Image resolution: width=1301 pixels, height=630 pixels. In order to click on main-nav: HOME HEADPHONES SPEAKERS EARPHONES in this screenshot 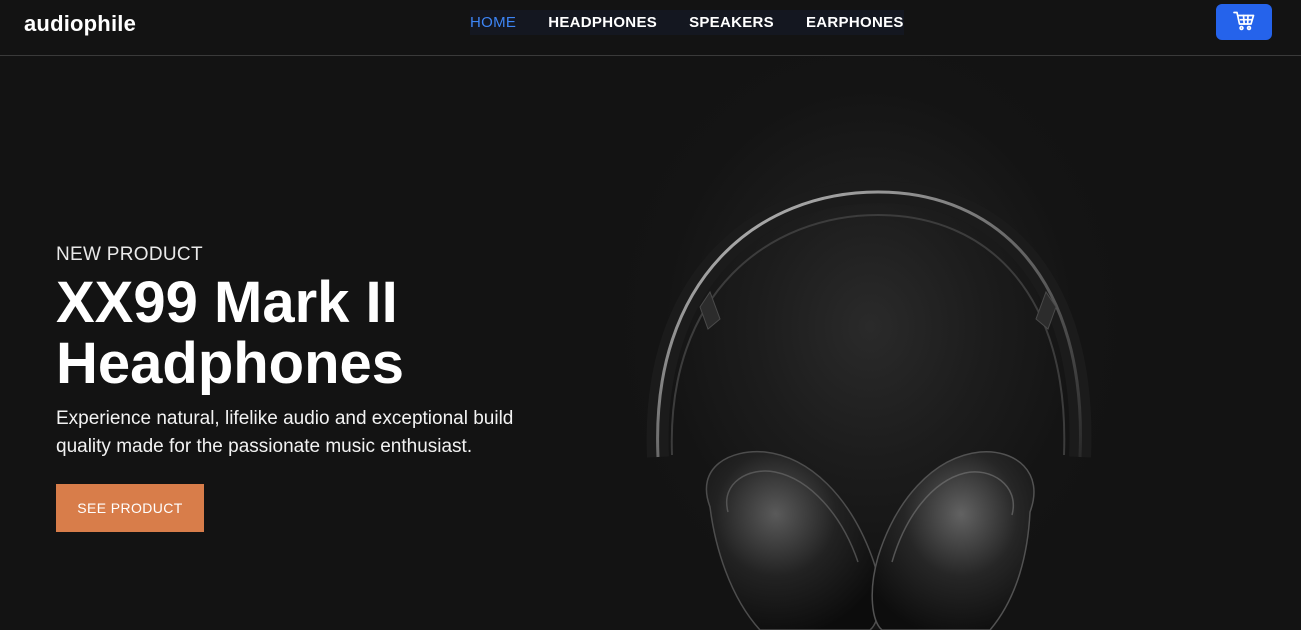, I will do `click(687, 22)`.